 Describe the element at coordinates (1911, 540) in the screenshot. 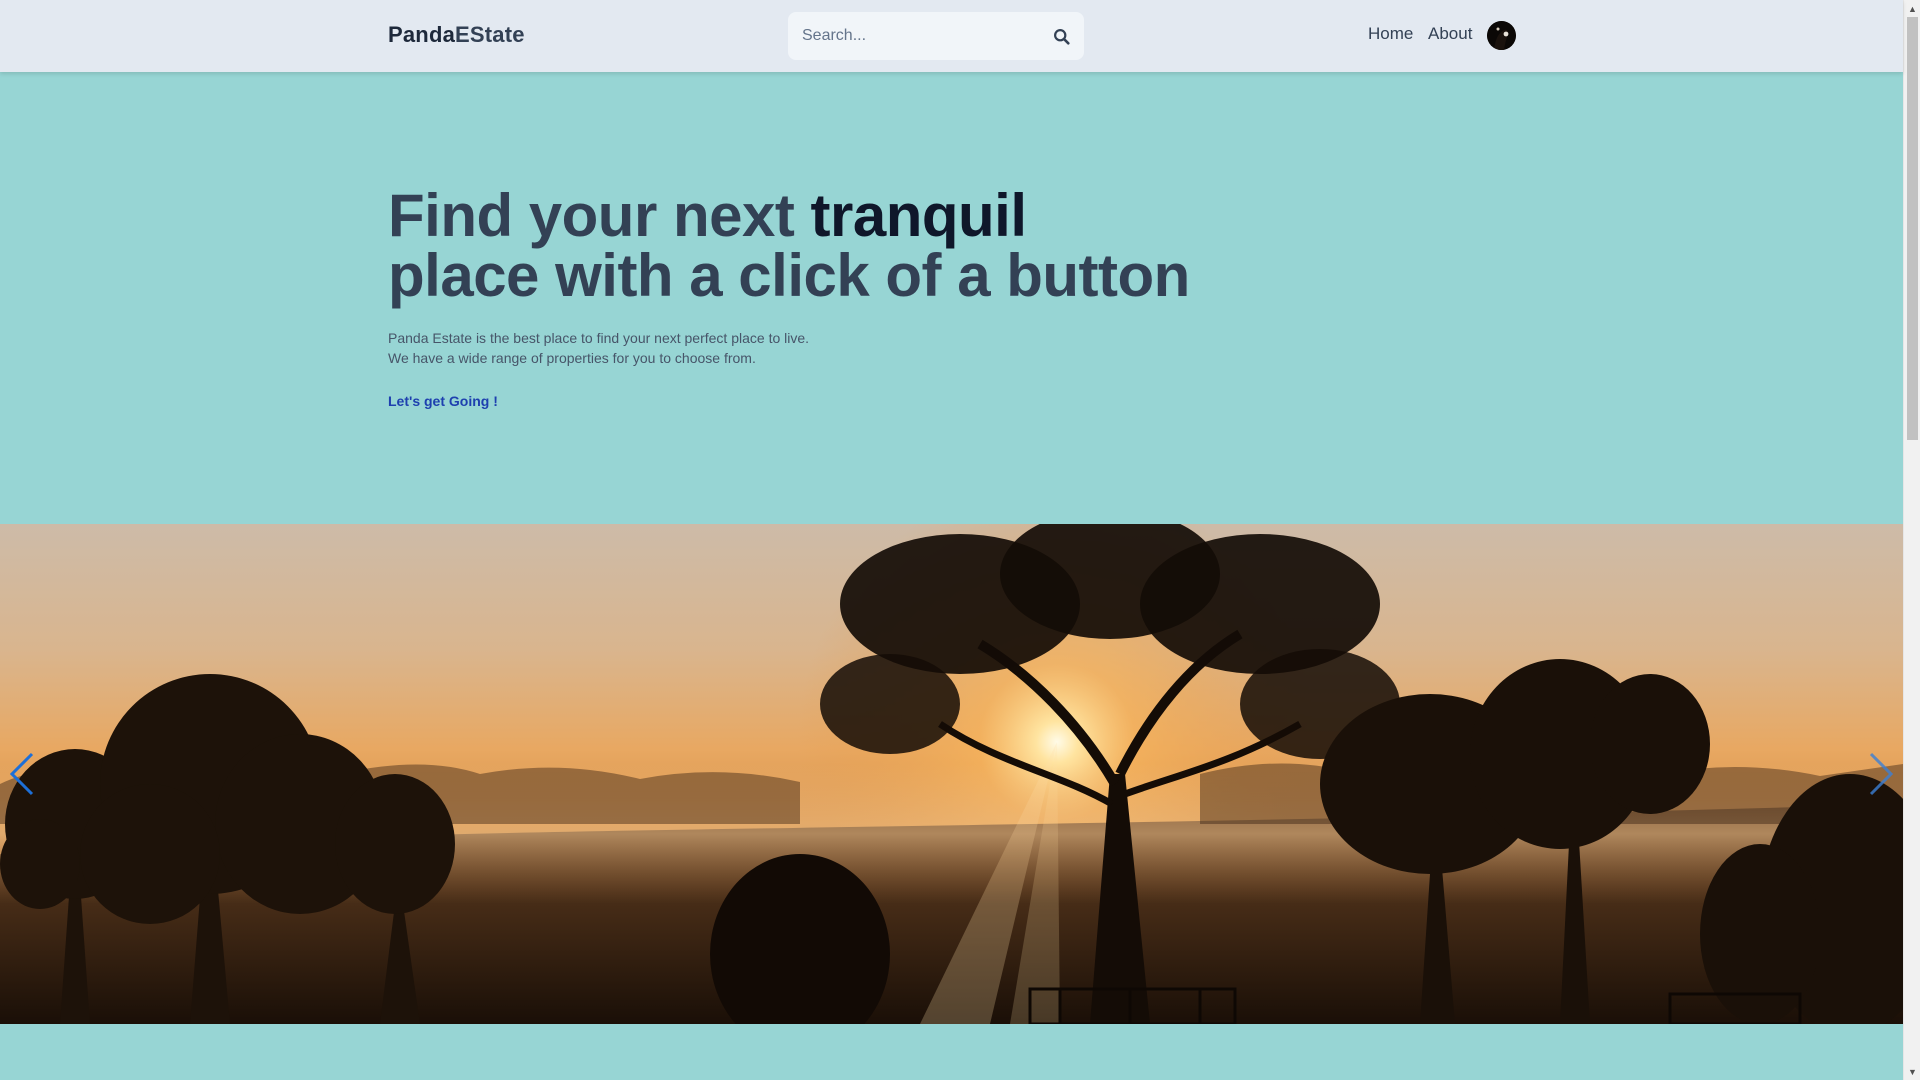

I see `page-scrollbar: ▲ ▼` at that location.